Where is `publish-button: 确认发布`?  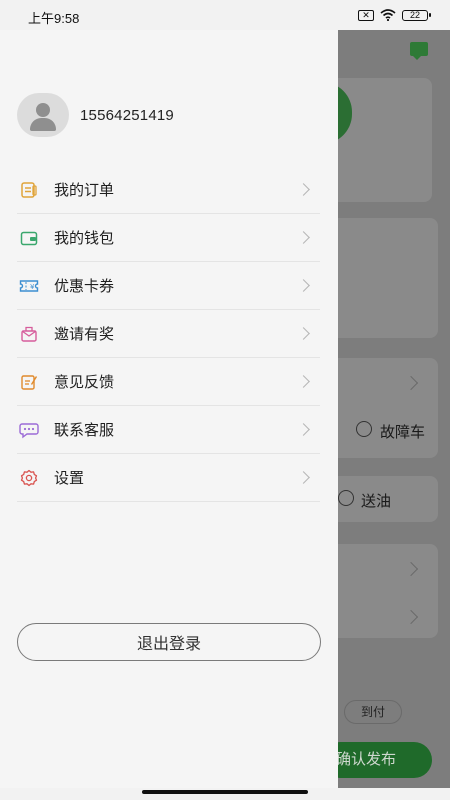 publish-button: 确认发布 is located at coordinates (377, 760).